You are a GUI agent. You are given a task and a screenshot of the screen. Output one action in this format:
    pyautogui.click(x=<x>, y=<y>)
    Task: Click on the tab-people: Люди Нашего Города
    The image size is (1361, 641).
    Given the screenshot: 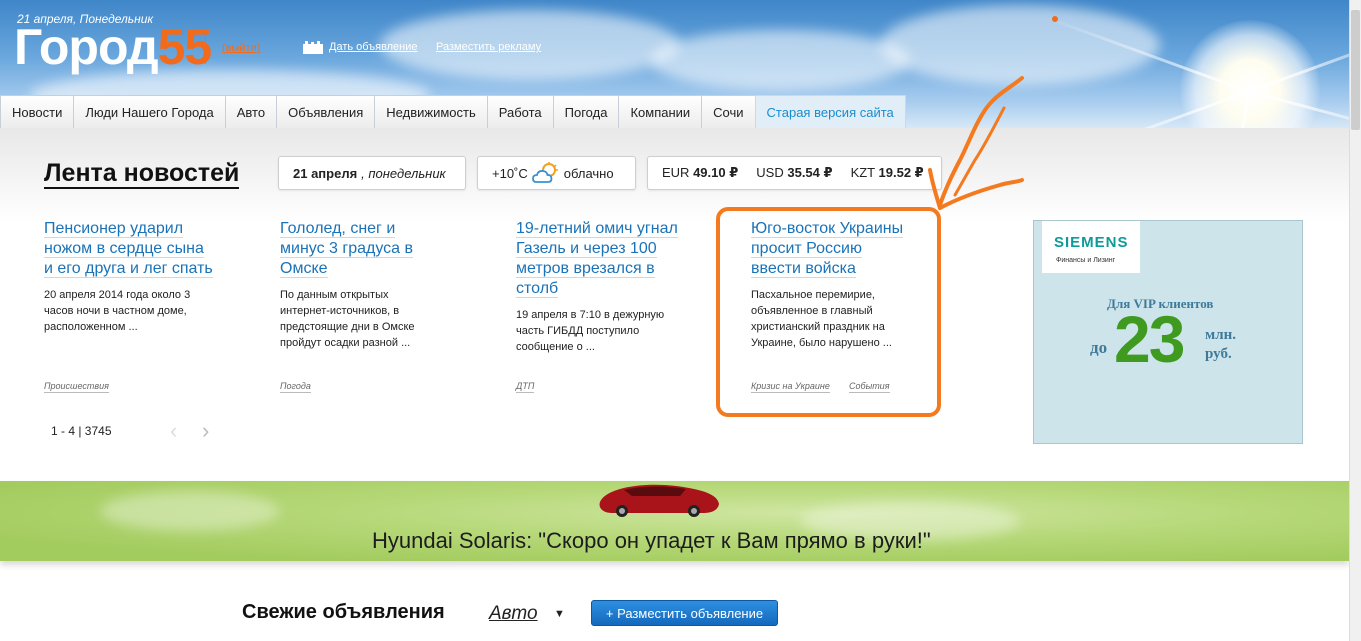 What is the action you would take?
    pyautogui.click(x=149, y=111)
    